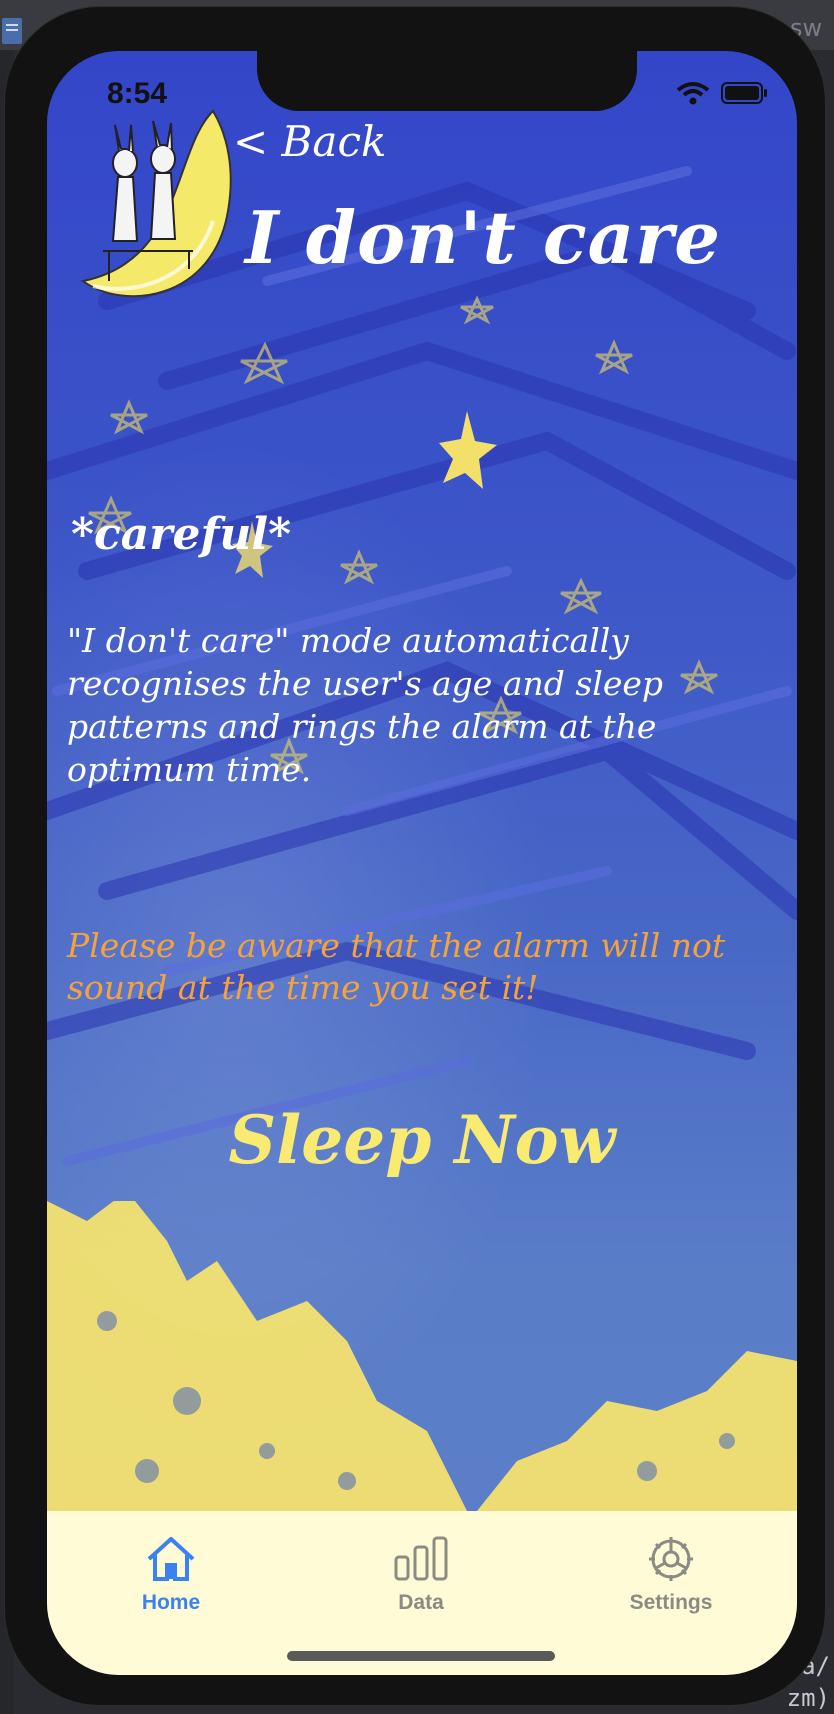 The height and width of the screenshot is (1714, 834). Describe the element at coordinates (421, 1602) in the screenshot. I see `tab-data-label: Data` at that location.